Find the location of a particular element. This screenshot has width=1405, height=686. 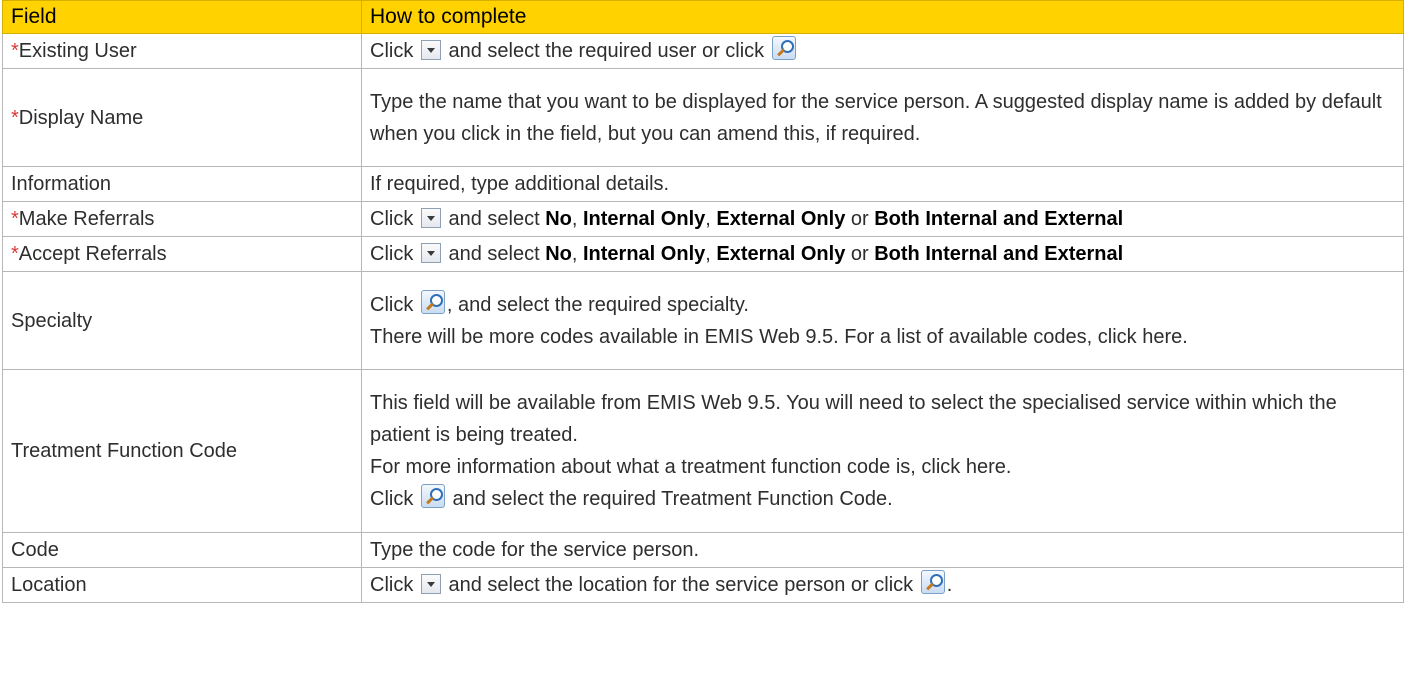

field-cell: *Make Referrals is located at coordinates (182, 219).